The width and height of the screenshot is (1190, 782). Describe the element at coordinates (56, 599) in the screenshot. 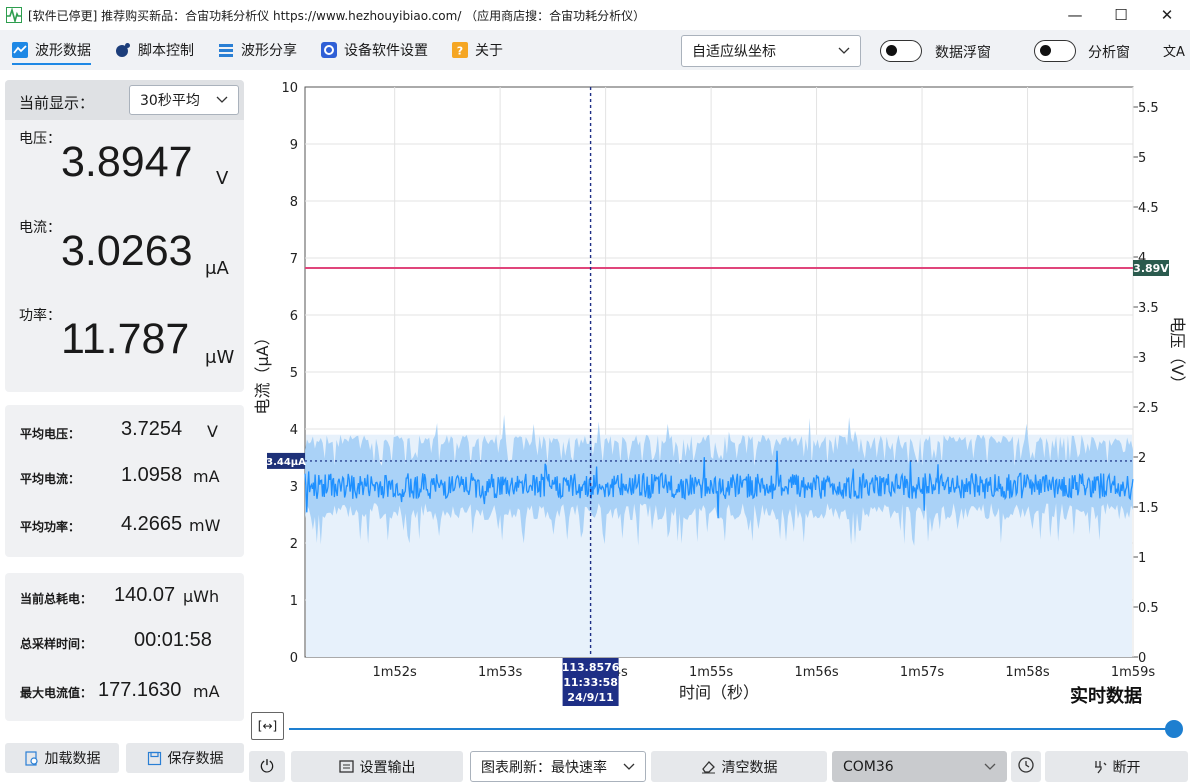

I see `total-energy-label: 当前总耗电：` at that location.